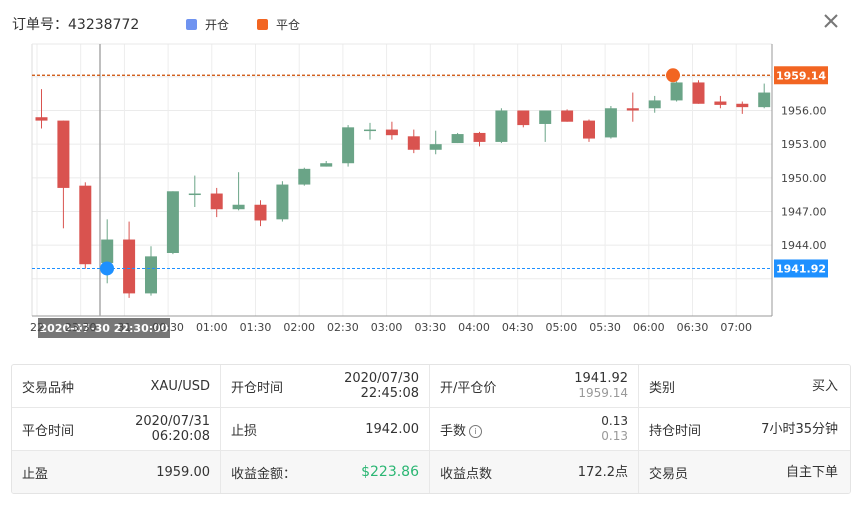 The width and height of the screenshot is (865, 527). I want to click on profit-amount-value: $223.86, so click(390, 471).